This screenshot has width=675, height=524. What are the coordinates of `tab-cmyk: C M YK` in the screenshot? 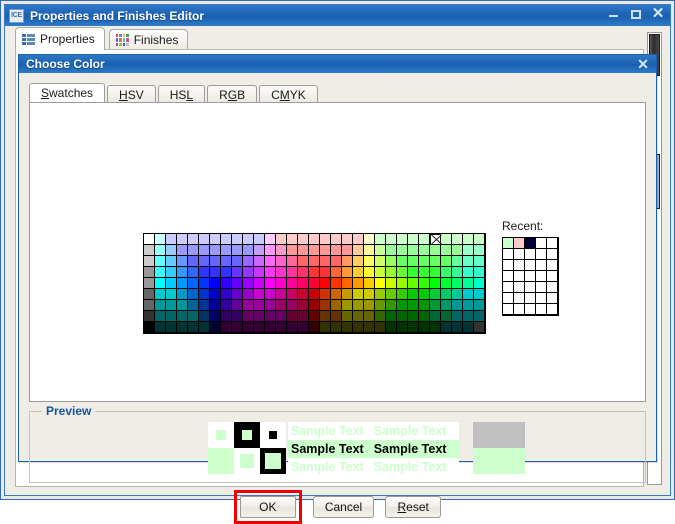 It's located at (288, 94).